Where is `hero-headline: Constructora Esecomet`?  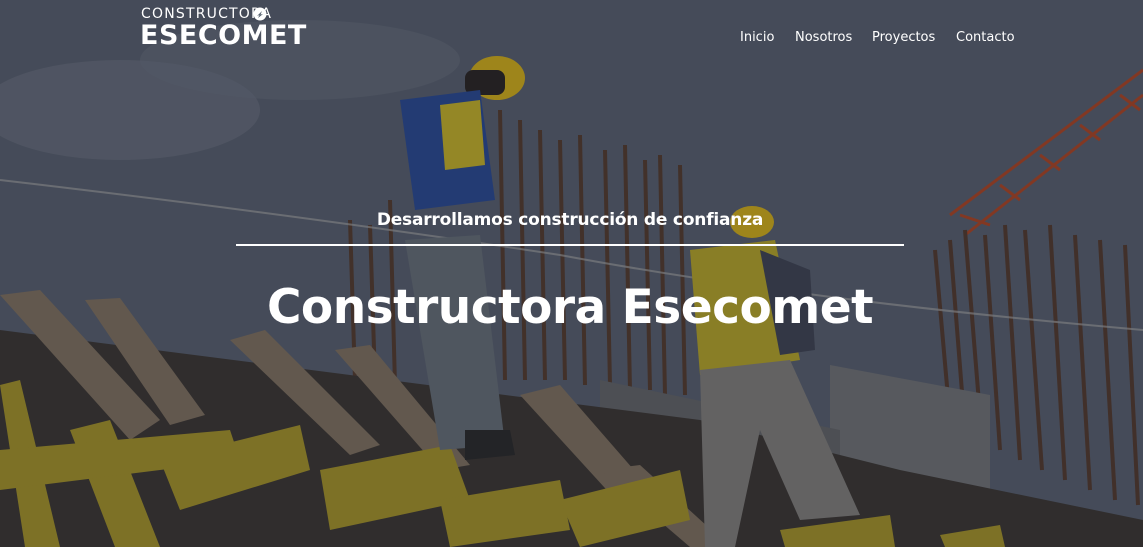 hero-headline: Constructora Esecomet is located at coordinates (570, 307).